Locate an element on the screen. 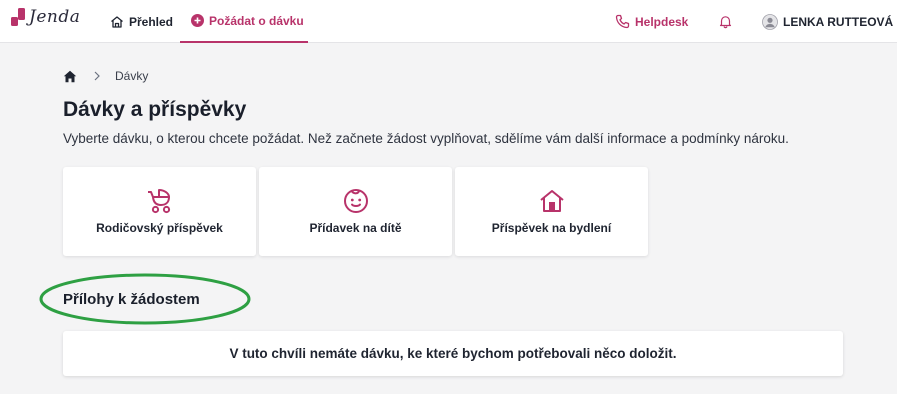  home-icon is located at coordinates (117, 22).